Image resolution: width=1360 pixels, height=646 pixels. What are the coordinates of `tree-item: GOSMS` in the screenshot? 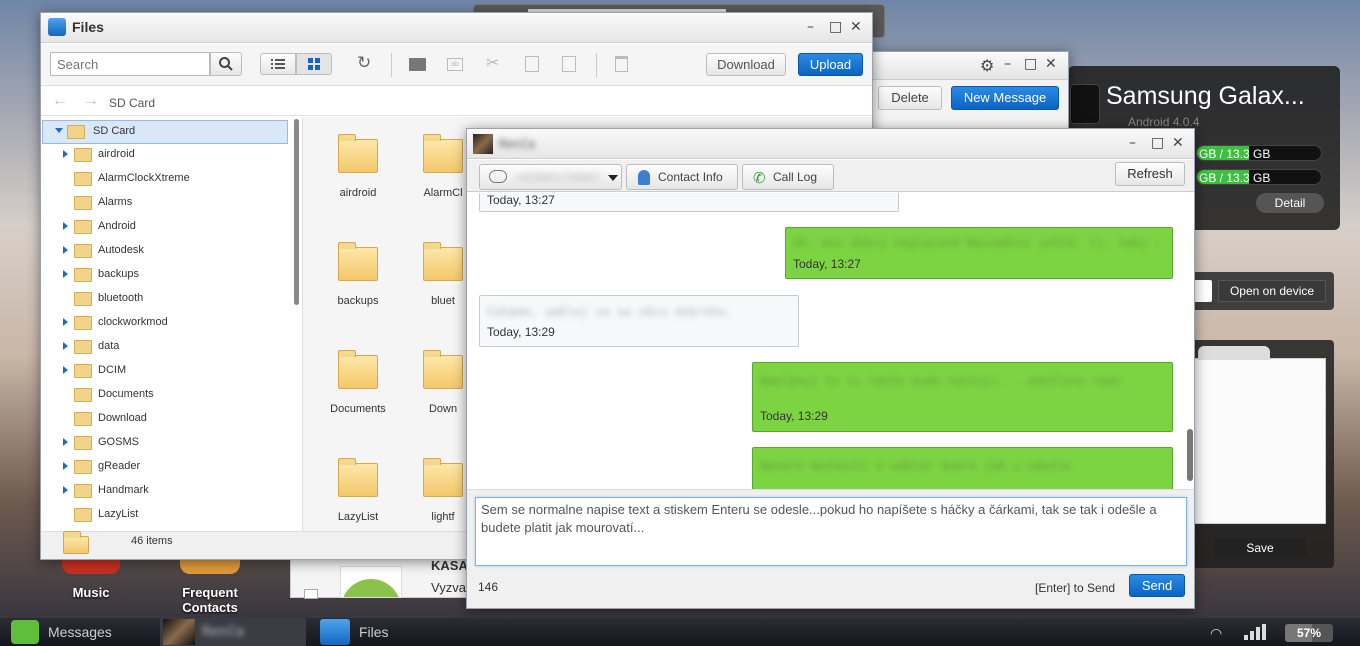 It's located at (166, 443).